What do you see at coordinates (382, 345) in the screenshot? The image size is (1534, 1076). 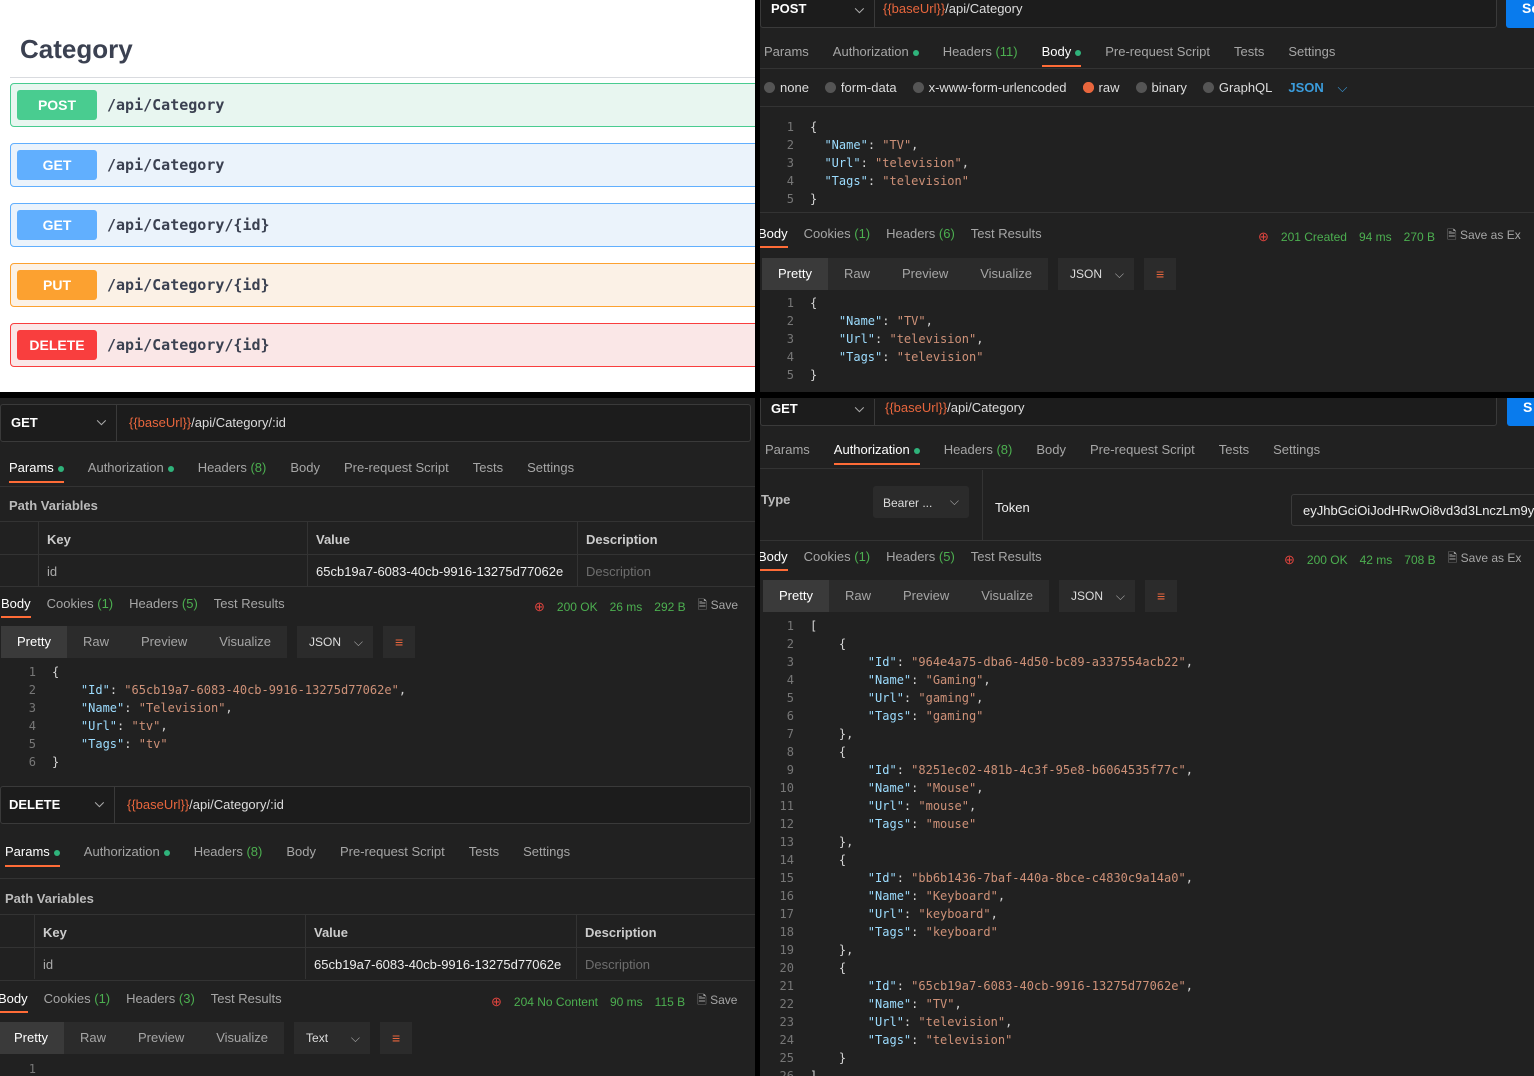 I see `swagger-operation-row: DELETE/api/Category/{id}` at bounding box center [382, 345].